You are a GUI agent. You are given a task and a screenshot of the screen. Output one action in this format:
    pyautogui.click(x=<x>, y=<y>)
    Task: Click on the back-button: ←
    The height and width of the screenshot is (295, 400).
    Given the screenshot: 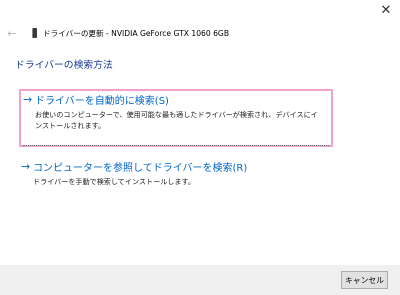 What is the action you would take?
    pyautogui.click(x=12, y=33)
    